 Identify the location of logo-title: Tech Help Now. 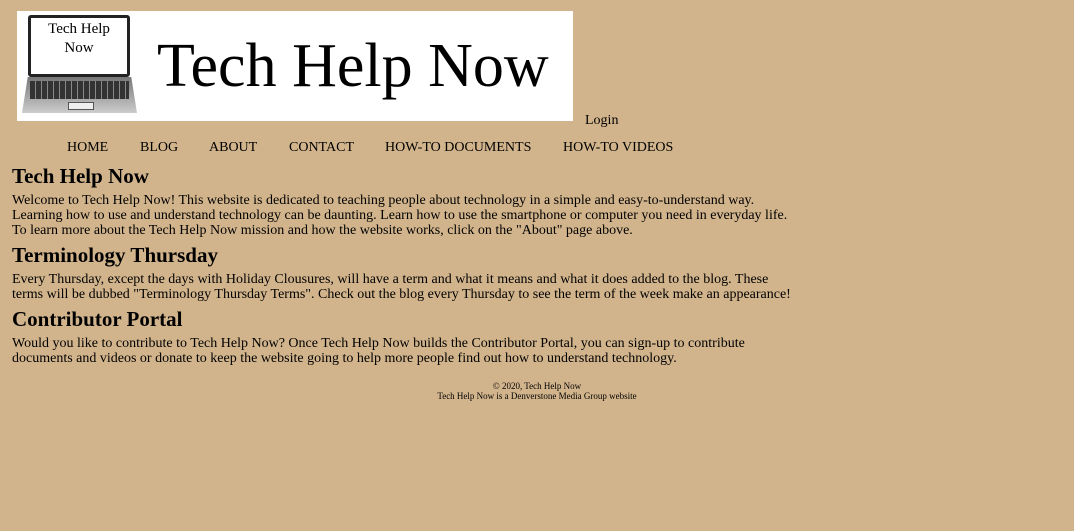
(353, 66).